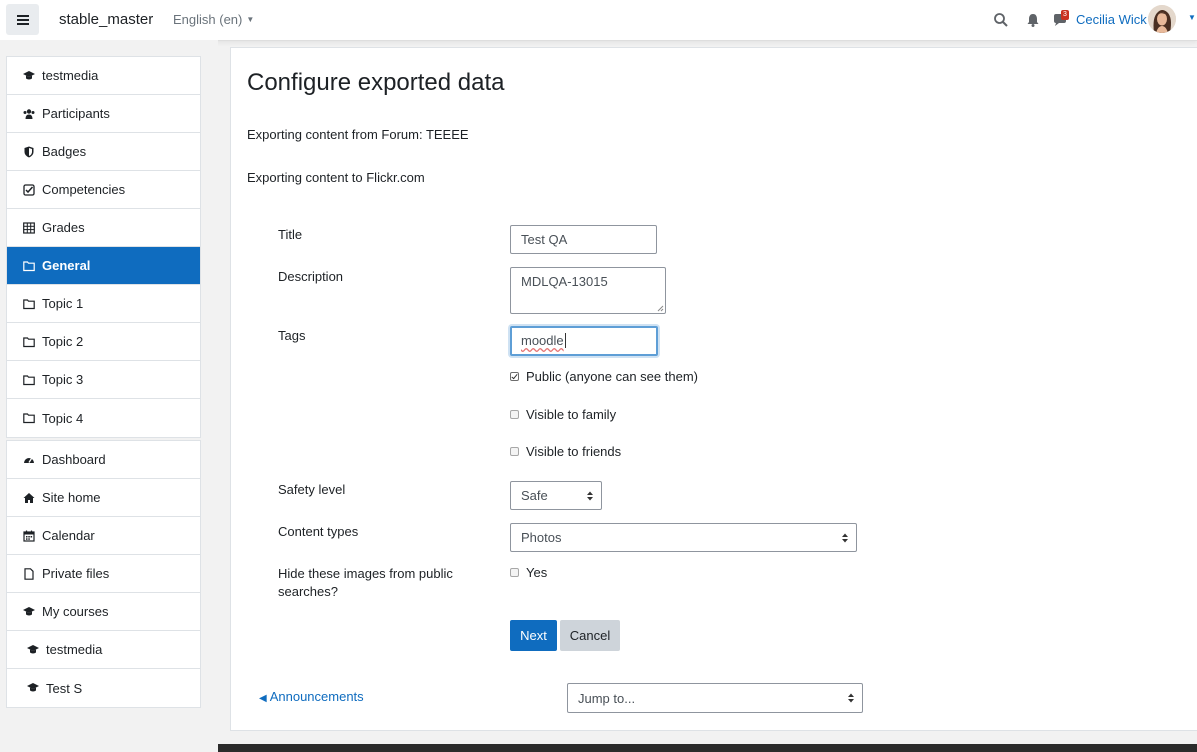 This screenshot has width=1197, height=752. I want to click on nav-item-grades: Grades, so click(103, 228).